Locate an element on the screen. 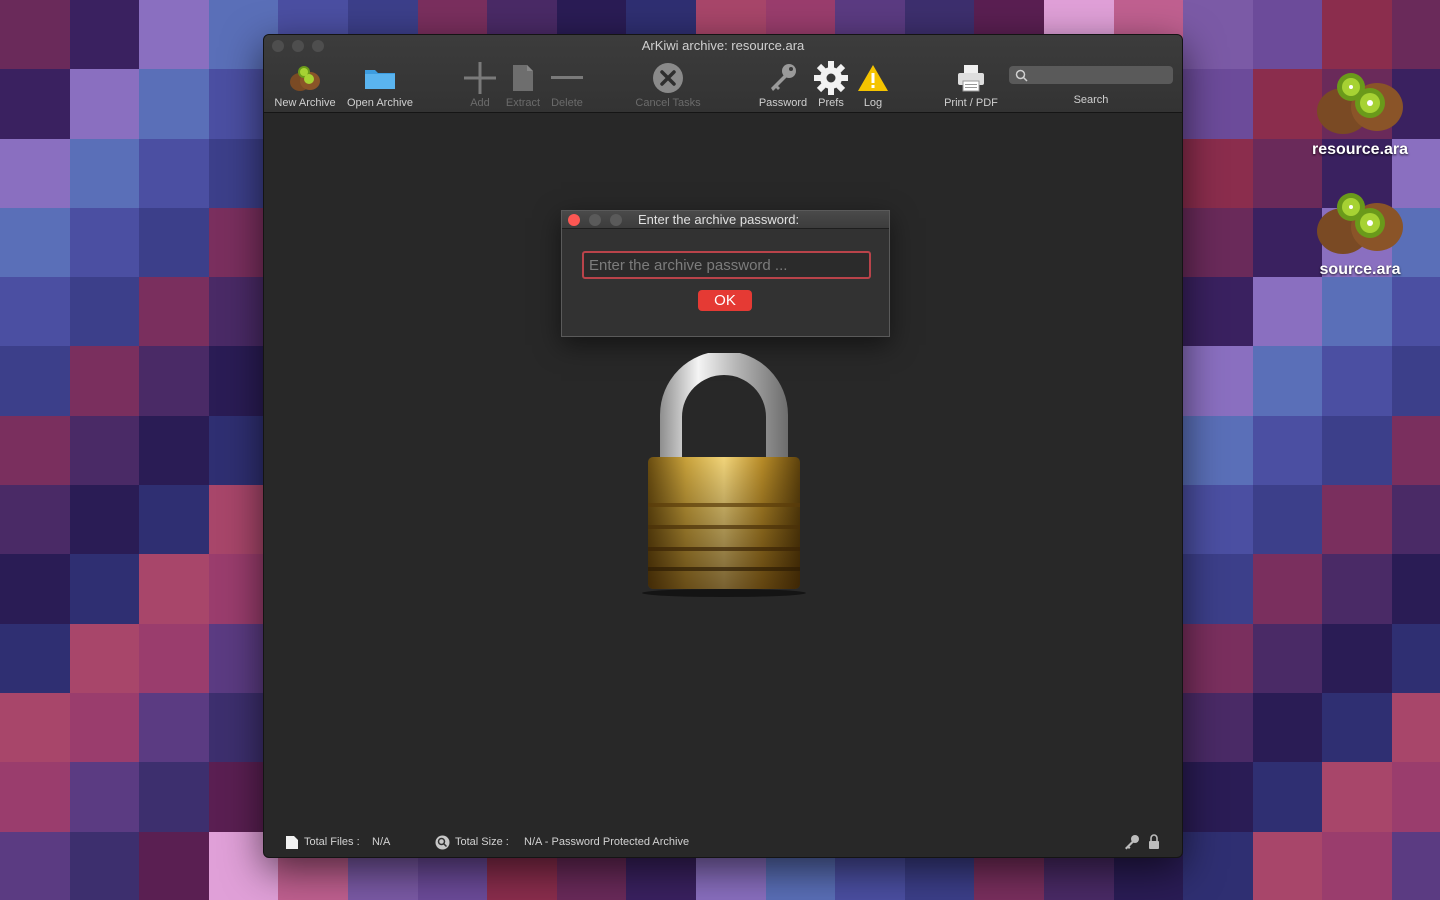 This screenshot has width=1440, height=900. open-archive-button: Open Archive is located at coordinates (380, 84).